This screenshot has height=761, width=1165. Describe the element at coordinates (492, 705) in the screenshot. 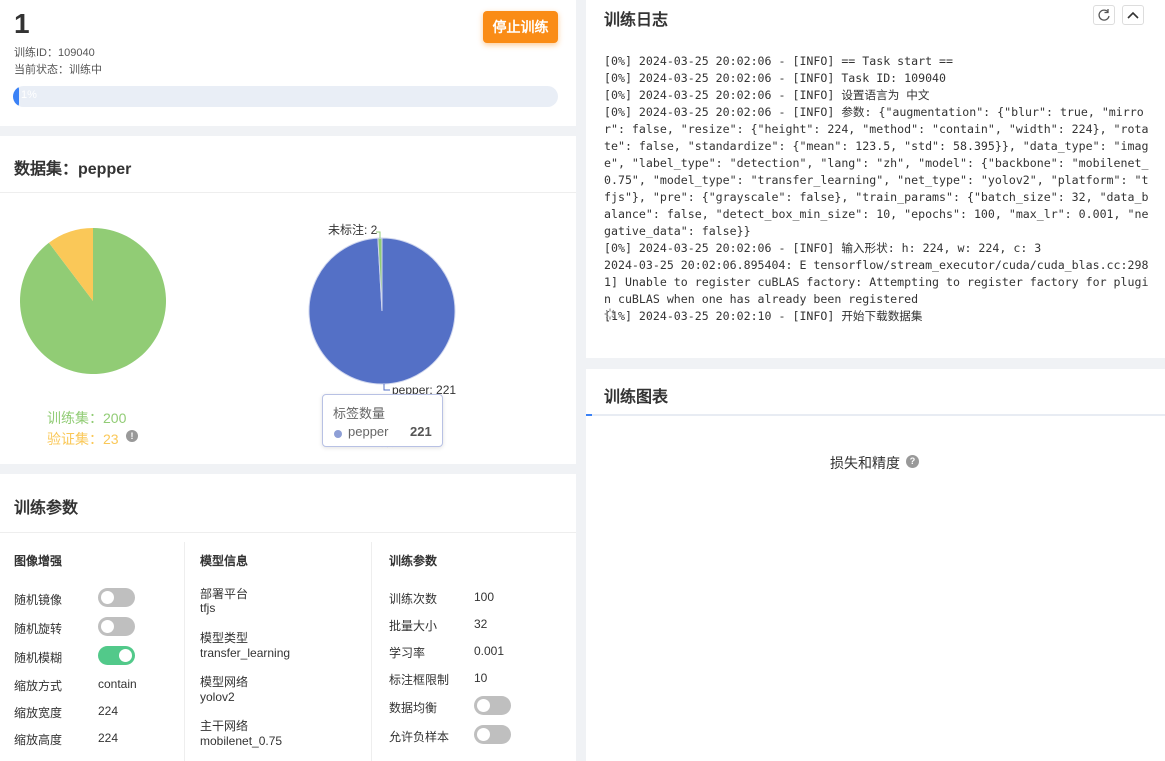

I see `data-balance-toggle` at that location.